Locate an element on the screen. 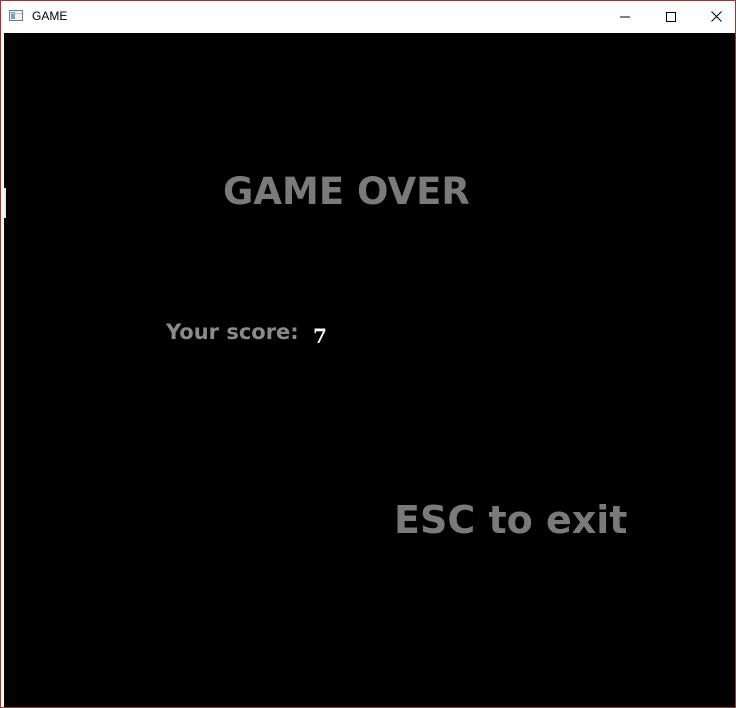 This screenshot has width=736, height=708. minimize-button is located at coordinates (625, 16).